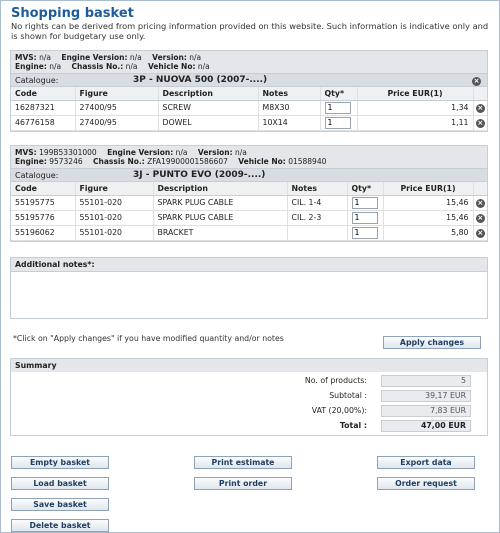  I want to click on cell-description: SCREW, so click(208, 108).